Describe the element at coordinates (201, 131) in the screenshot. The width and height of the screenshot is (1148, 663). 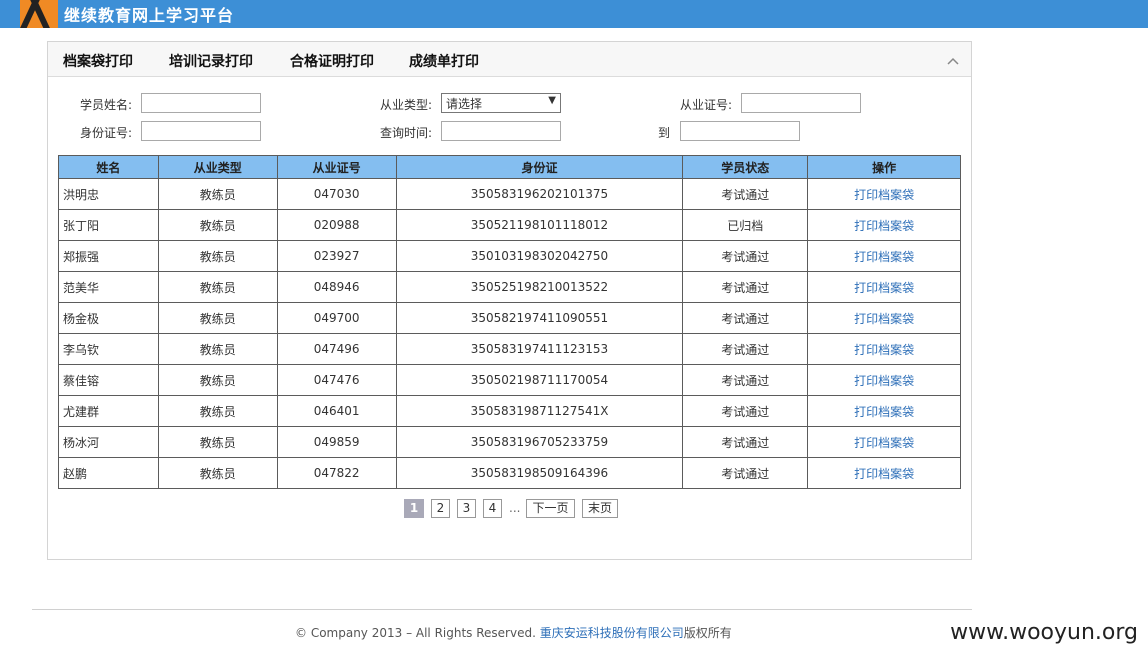
I see `id-number-input` at that location.